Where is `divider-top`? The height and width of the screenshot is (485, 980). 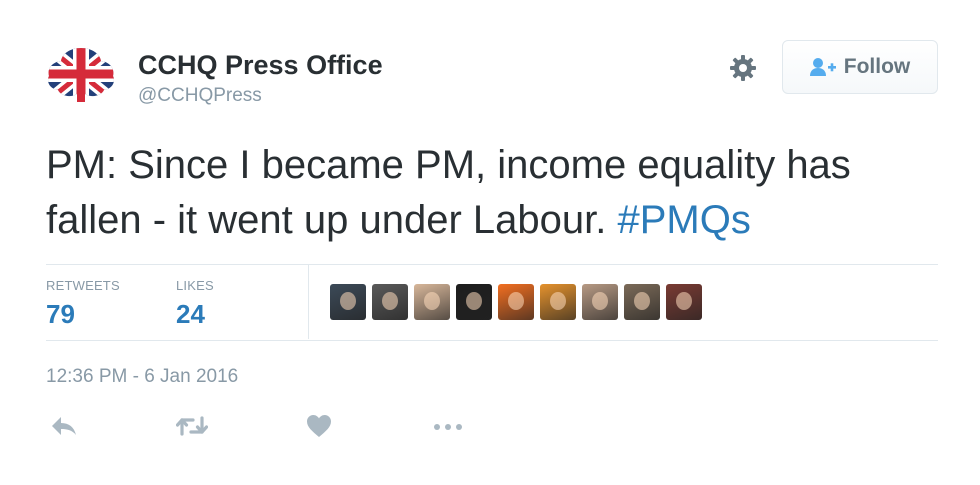 divider-top is located at coordinates (492, 264).